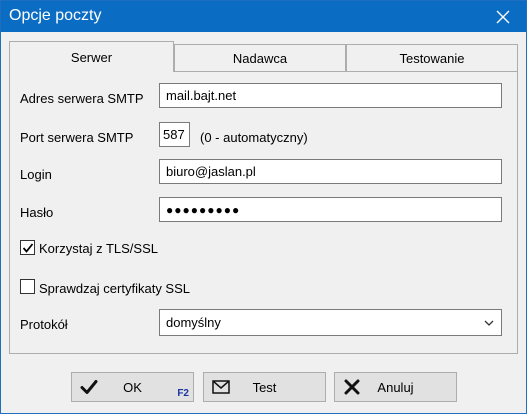 The width and height of the screenshot is (527, 414). What do you see at coordinates (44, 324) in the screenshot?
I see `protocol-label: Protokół` at bounding box center [44, 324].